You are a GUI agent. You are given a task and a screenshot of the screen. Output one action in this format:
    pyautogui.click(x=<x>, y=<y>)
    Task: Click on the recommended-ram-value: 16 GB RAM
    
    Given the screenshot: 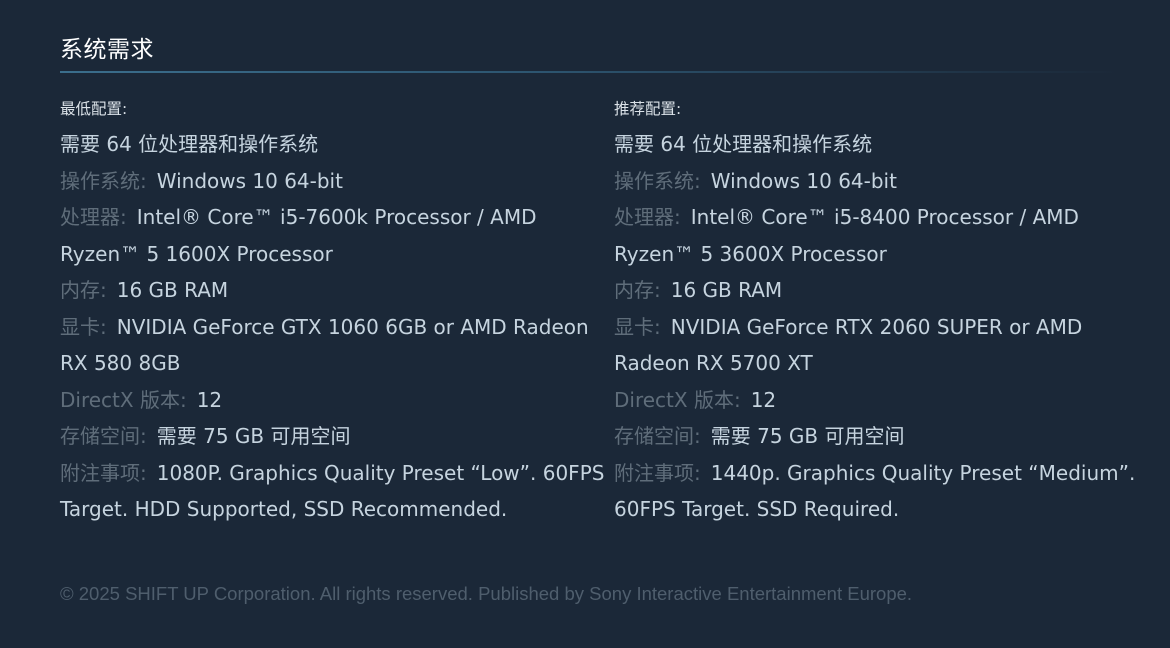 What is the action you would take?
    pyautogui.click(x=726, y=290)
    